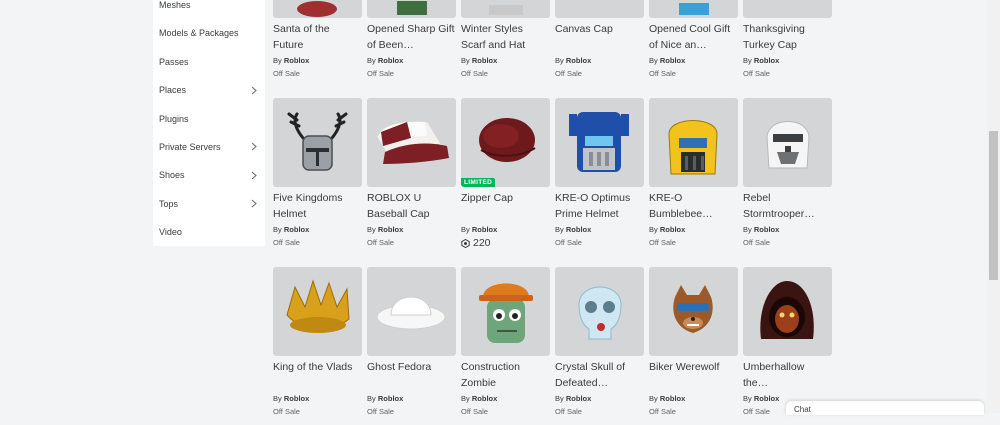 This screenshot has height=425, width=1000. Describe the element at coordinates (209, 119) in the screenshot. I see `sidebar-item-plugins: Plugins` at that location.